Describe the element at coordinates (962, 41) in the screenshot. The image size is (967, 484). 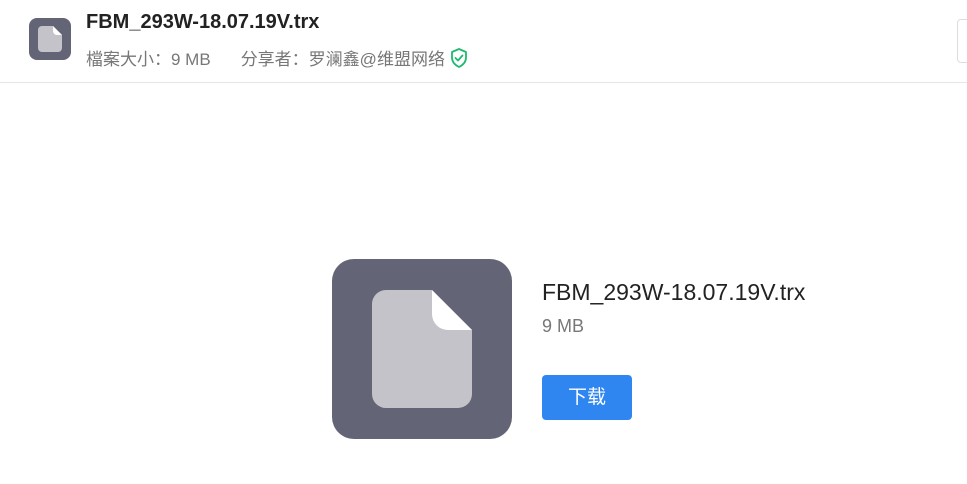
I see `header-action-button` at that location.